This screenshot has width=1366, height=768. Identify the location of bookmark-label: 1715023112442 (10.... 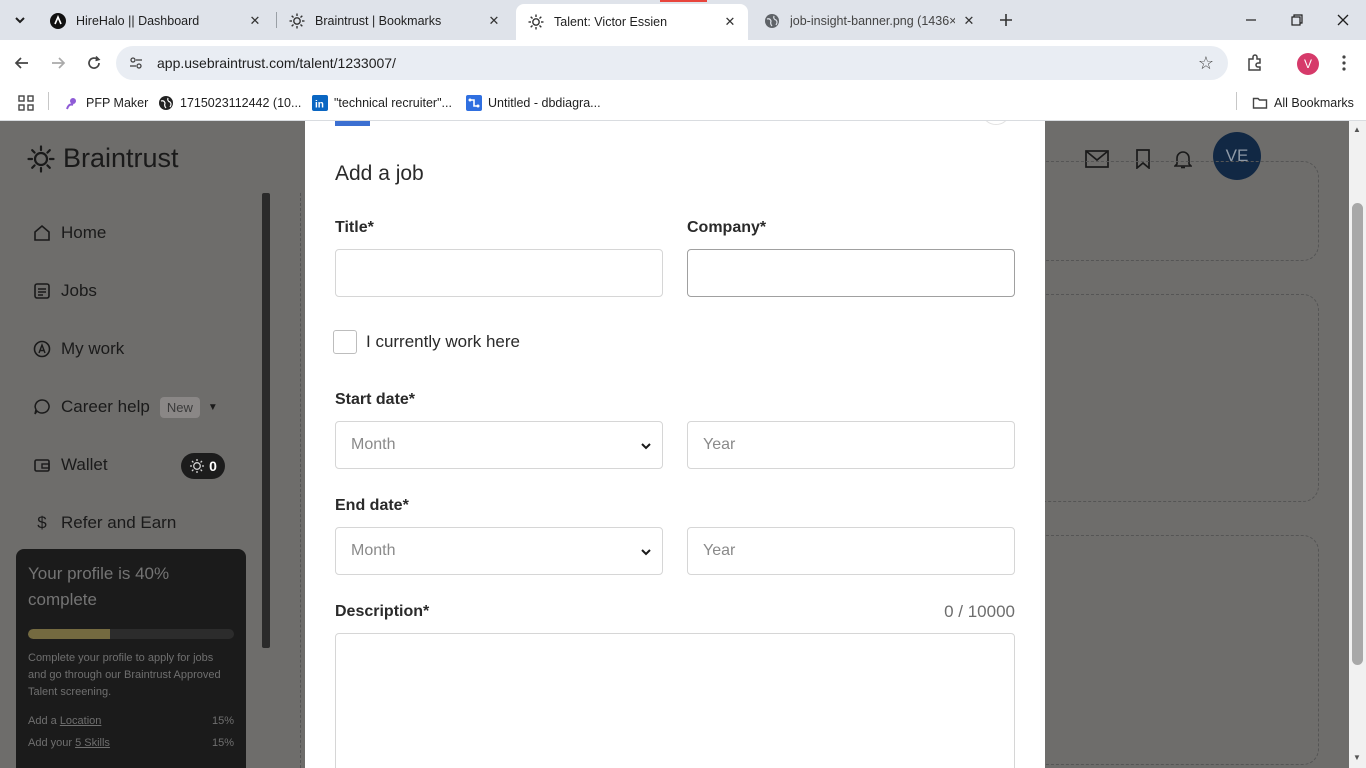
(241, 103).